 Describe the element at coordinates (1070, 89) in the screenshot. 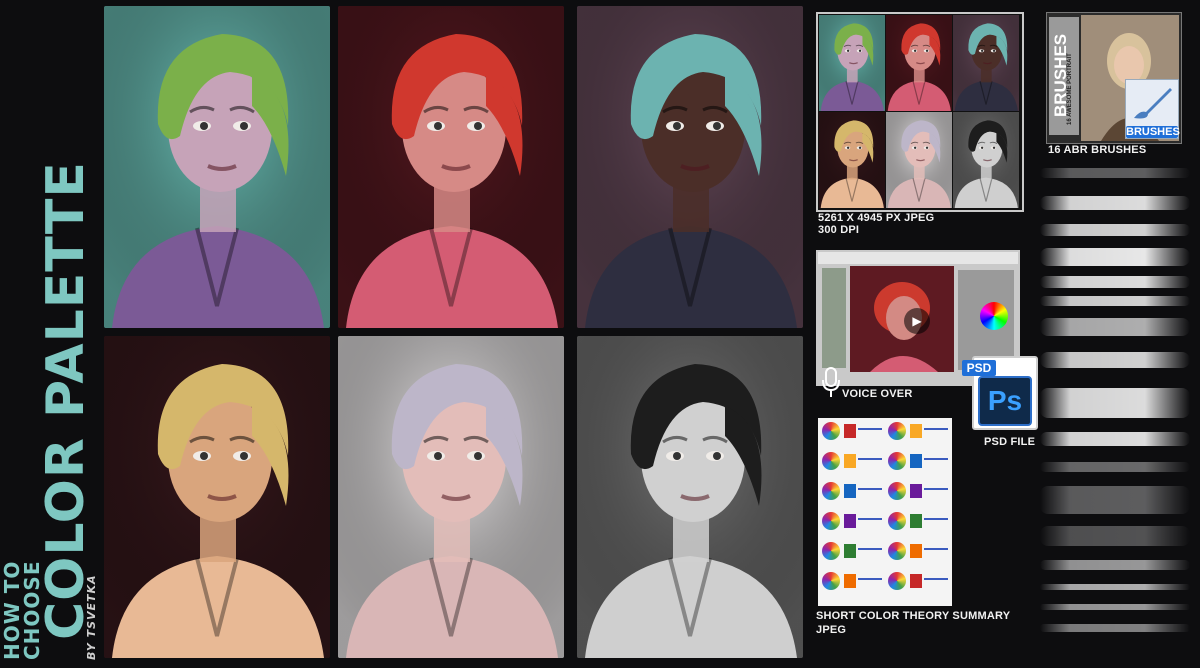

I see `brushes-box-small-text: 16 AWESOME PORTRAIT` at that location.